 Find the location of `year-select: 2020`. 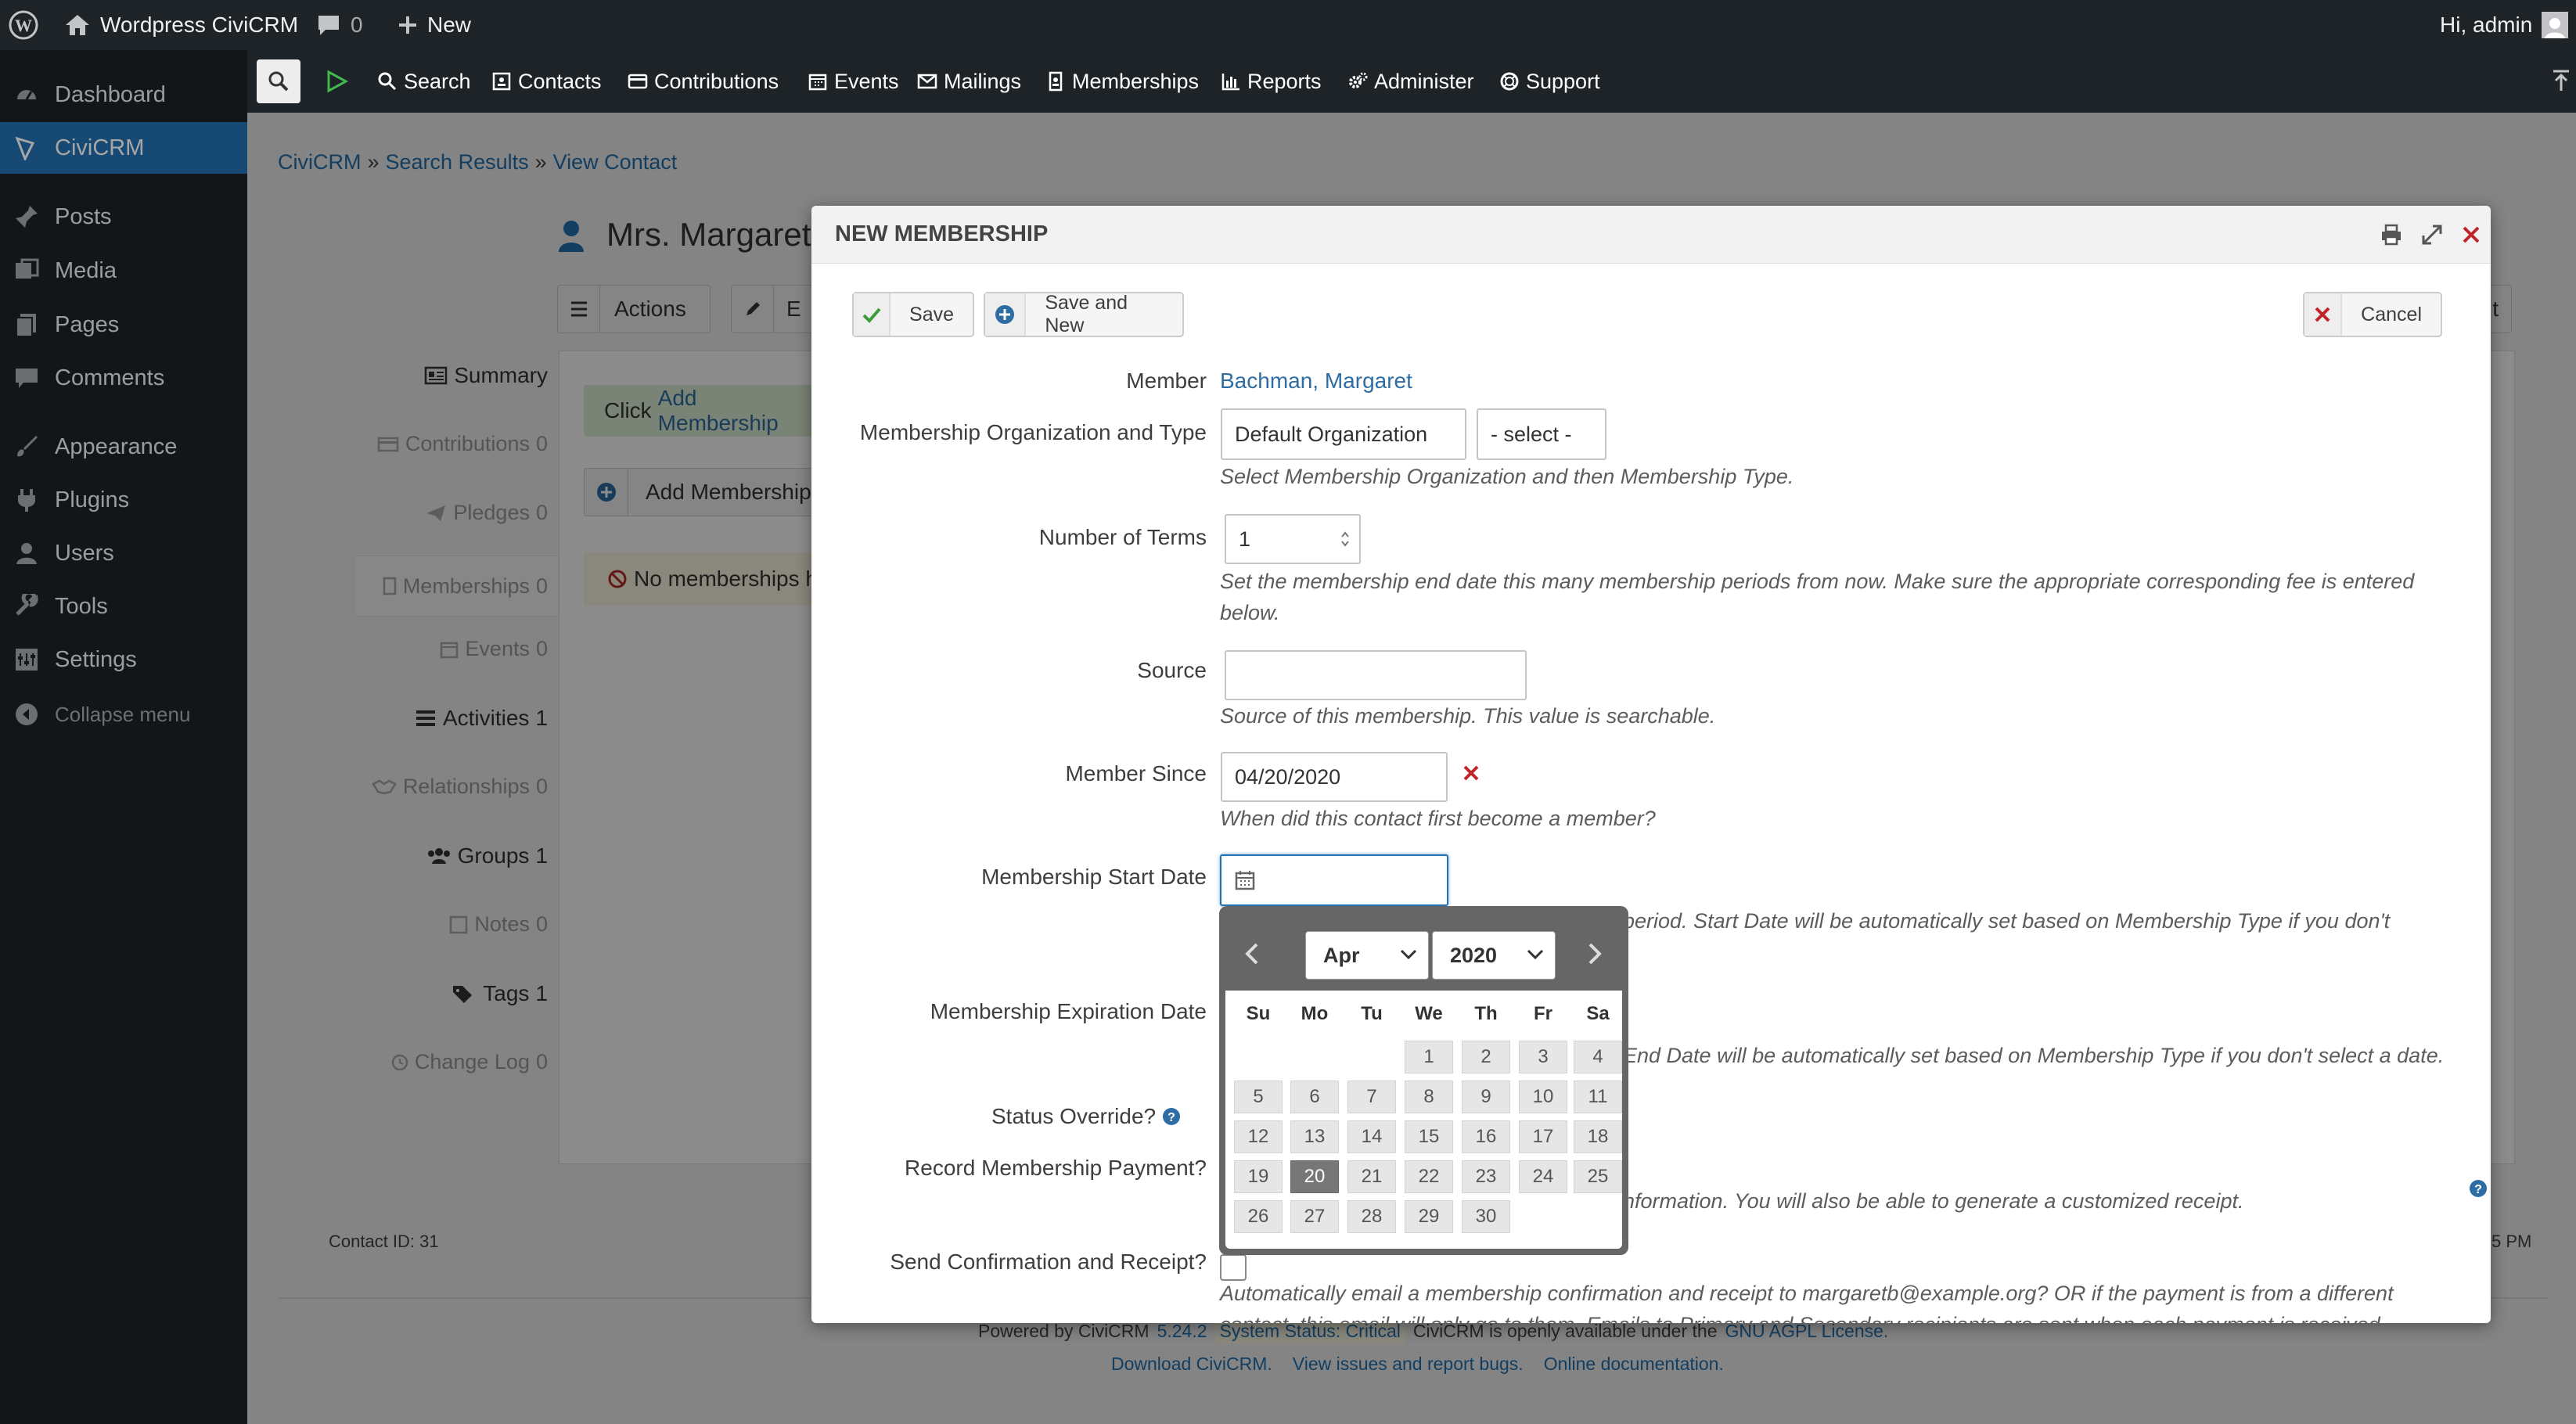

year-select: 2020 is located at coordinates (1494, 955).